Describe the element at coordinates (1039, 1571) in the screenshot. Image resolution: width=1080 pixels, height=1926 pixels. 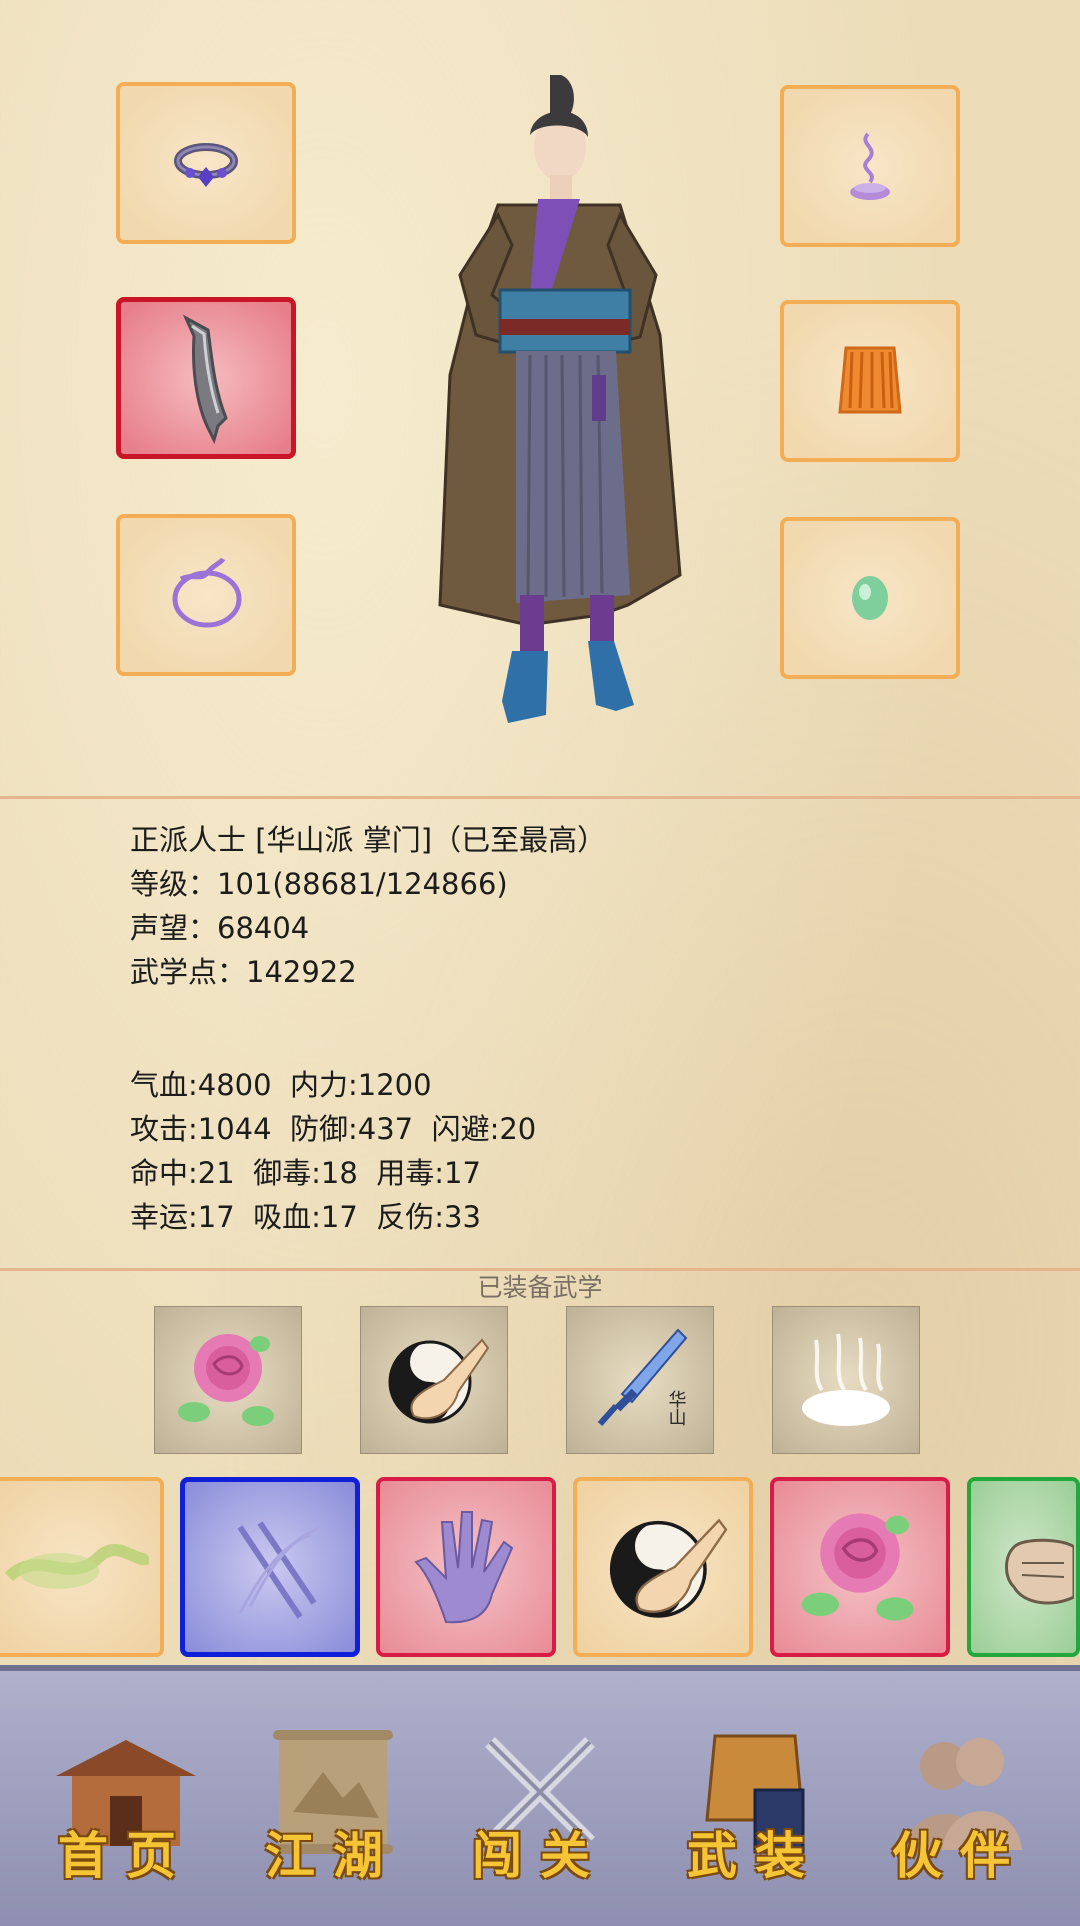
I see `fist-icon` at that location.